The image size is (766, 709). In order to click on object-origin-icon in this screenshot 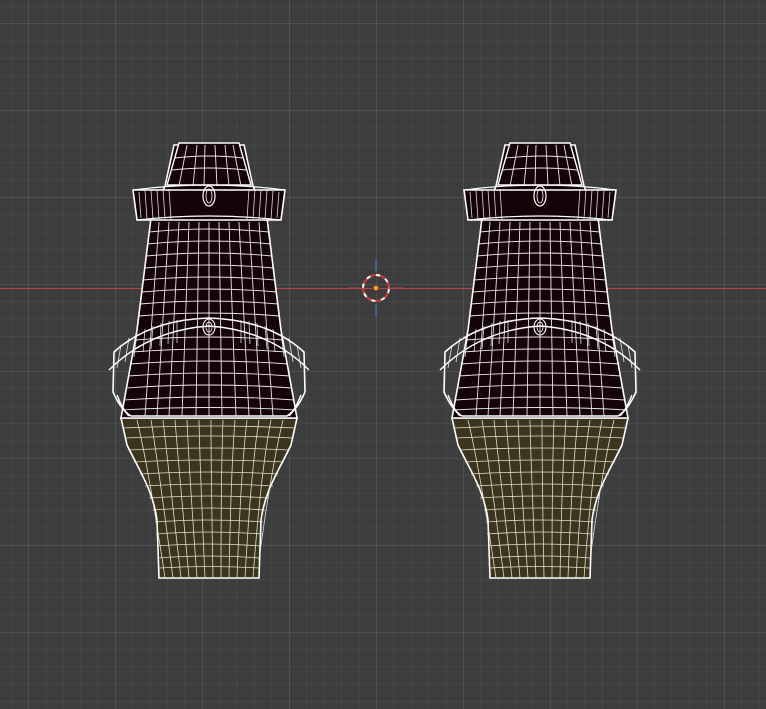, I will do `click(376, 288)`.